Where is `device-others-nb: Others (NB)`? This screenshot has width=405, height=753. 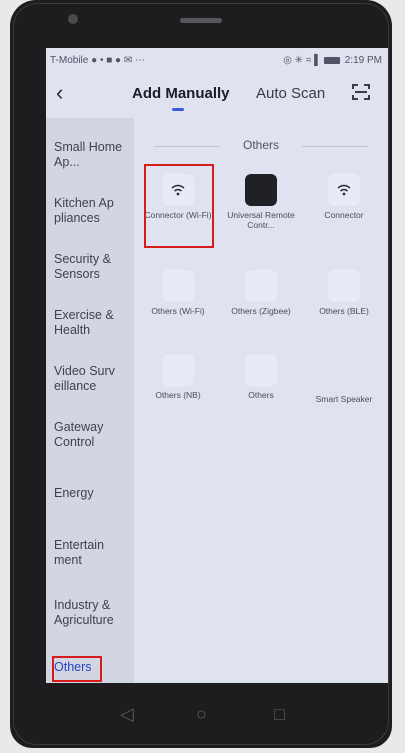 device-others-nb: Others (NB) is located at coordinates (178, 377).